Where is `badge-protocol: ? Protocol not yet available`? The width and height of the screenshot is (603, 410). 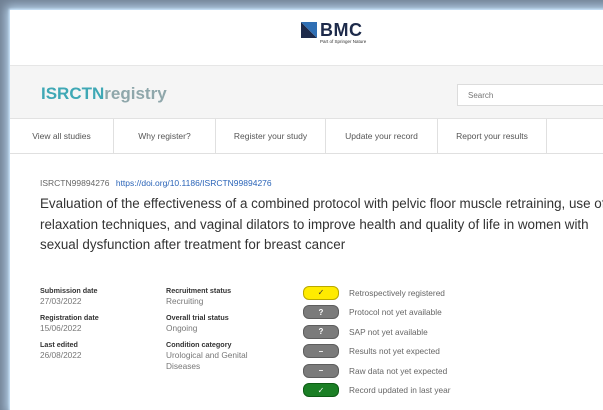
badge-protocol: ? Protocol not yet available is located at coordinates (376, 313).